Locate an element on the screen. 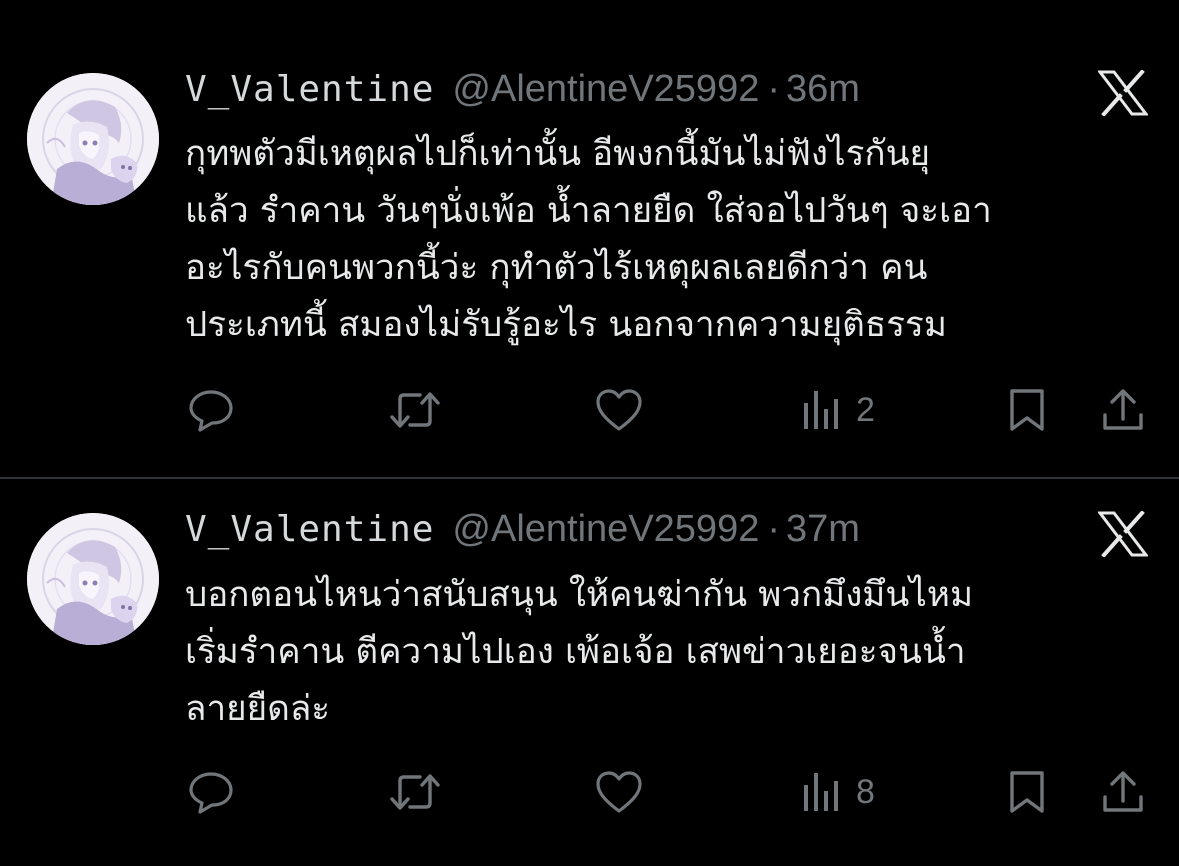 The image size is (1179, 866). tweet-header: V_Valentine @AlentineV25992 · 36m is located at coordinates (522, 93).